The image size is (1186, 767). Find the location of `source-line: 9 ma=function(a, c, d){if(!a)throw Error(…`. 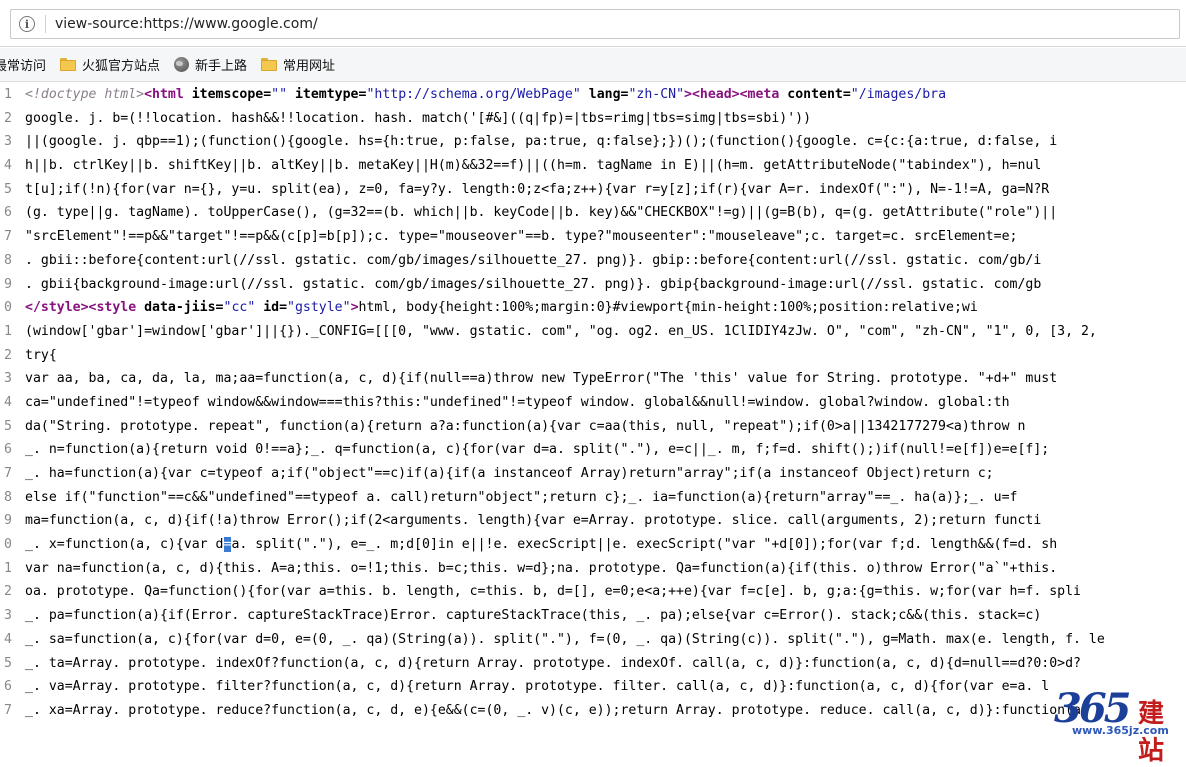

source-line: 9 ma=function(a, c, d){if(!a)throw Error(… is located at coordinates (593, 521).